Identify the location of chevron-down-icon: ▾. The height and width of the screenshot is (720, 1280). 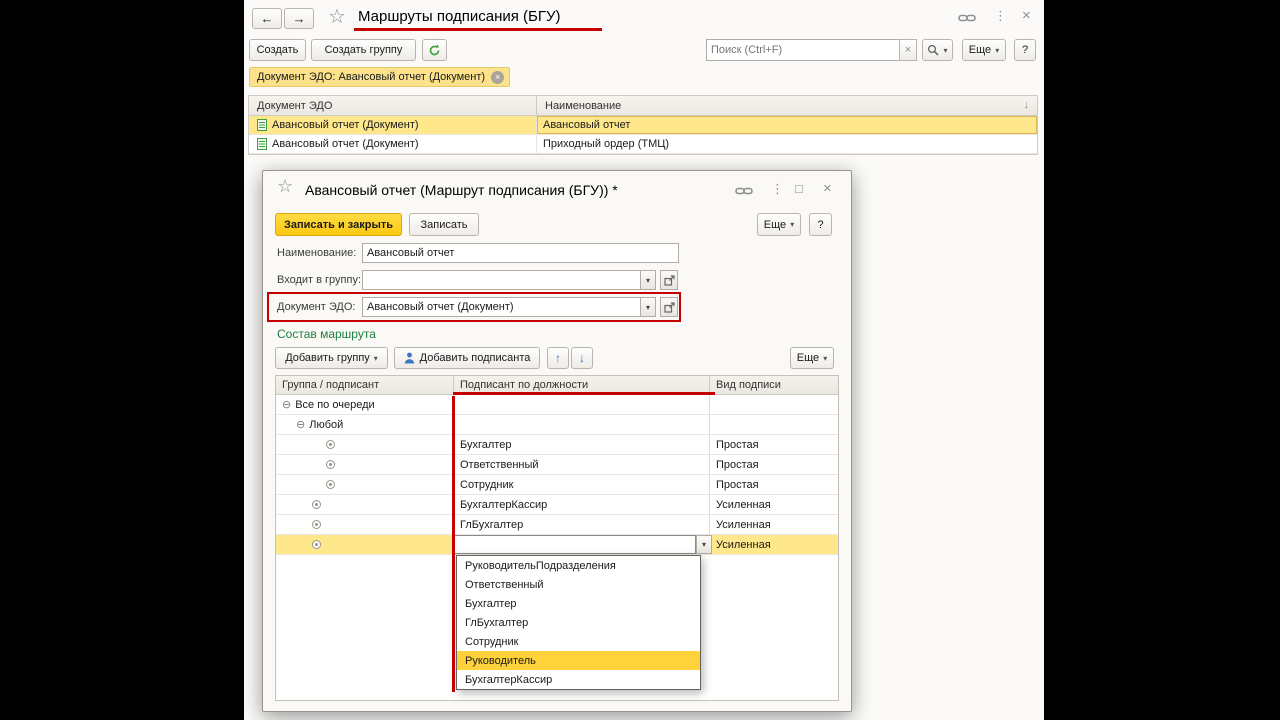
(703, 544).